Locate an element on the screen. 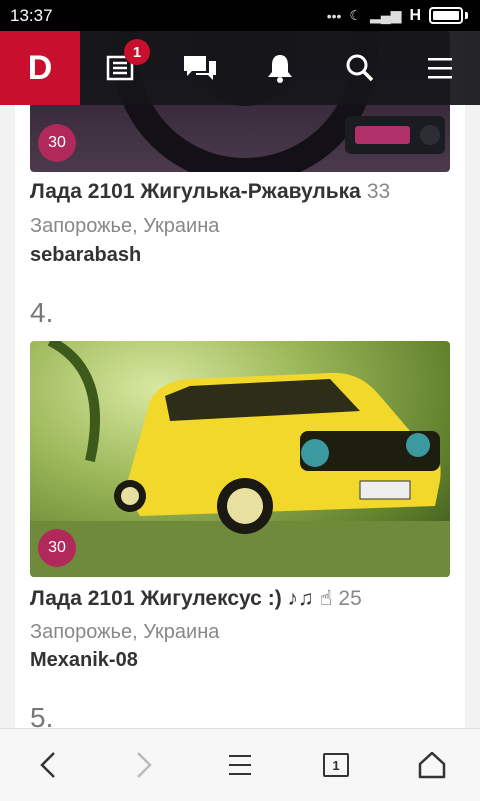  status-bar: 13:37 ••• ☾ ▂▄▆ H is located at coordinates (240, 15).